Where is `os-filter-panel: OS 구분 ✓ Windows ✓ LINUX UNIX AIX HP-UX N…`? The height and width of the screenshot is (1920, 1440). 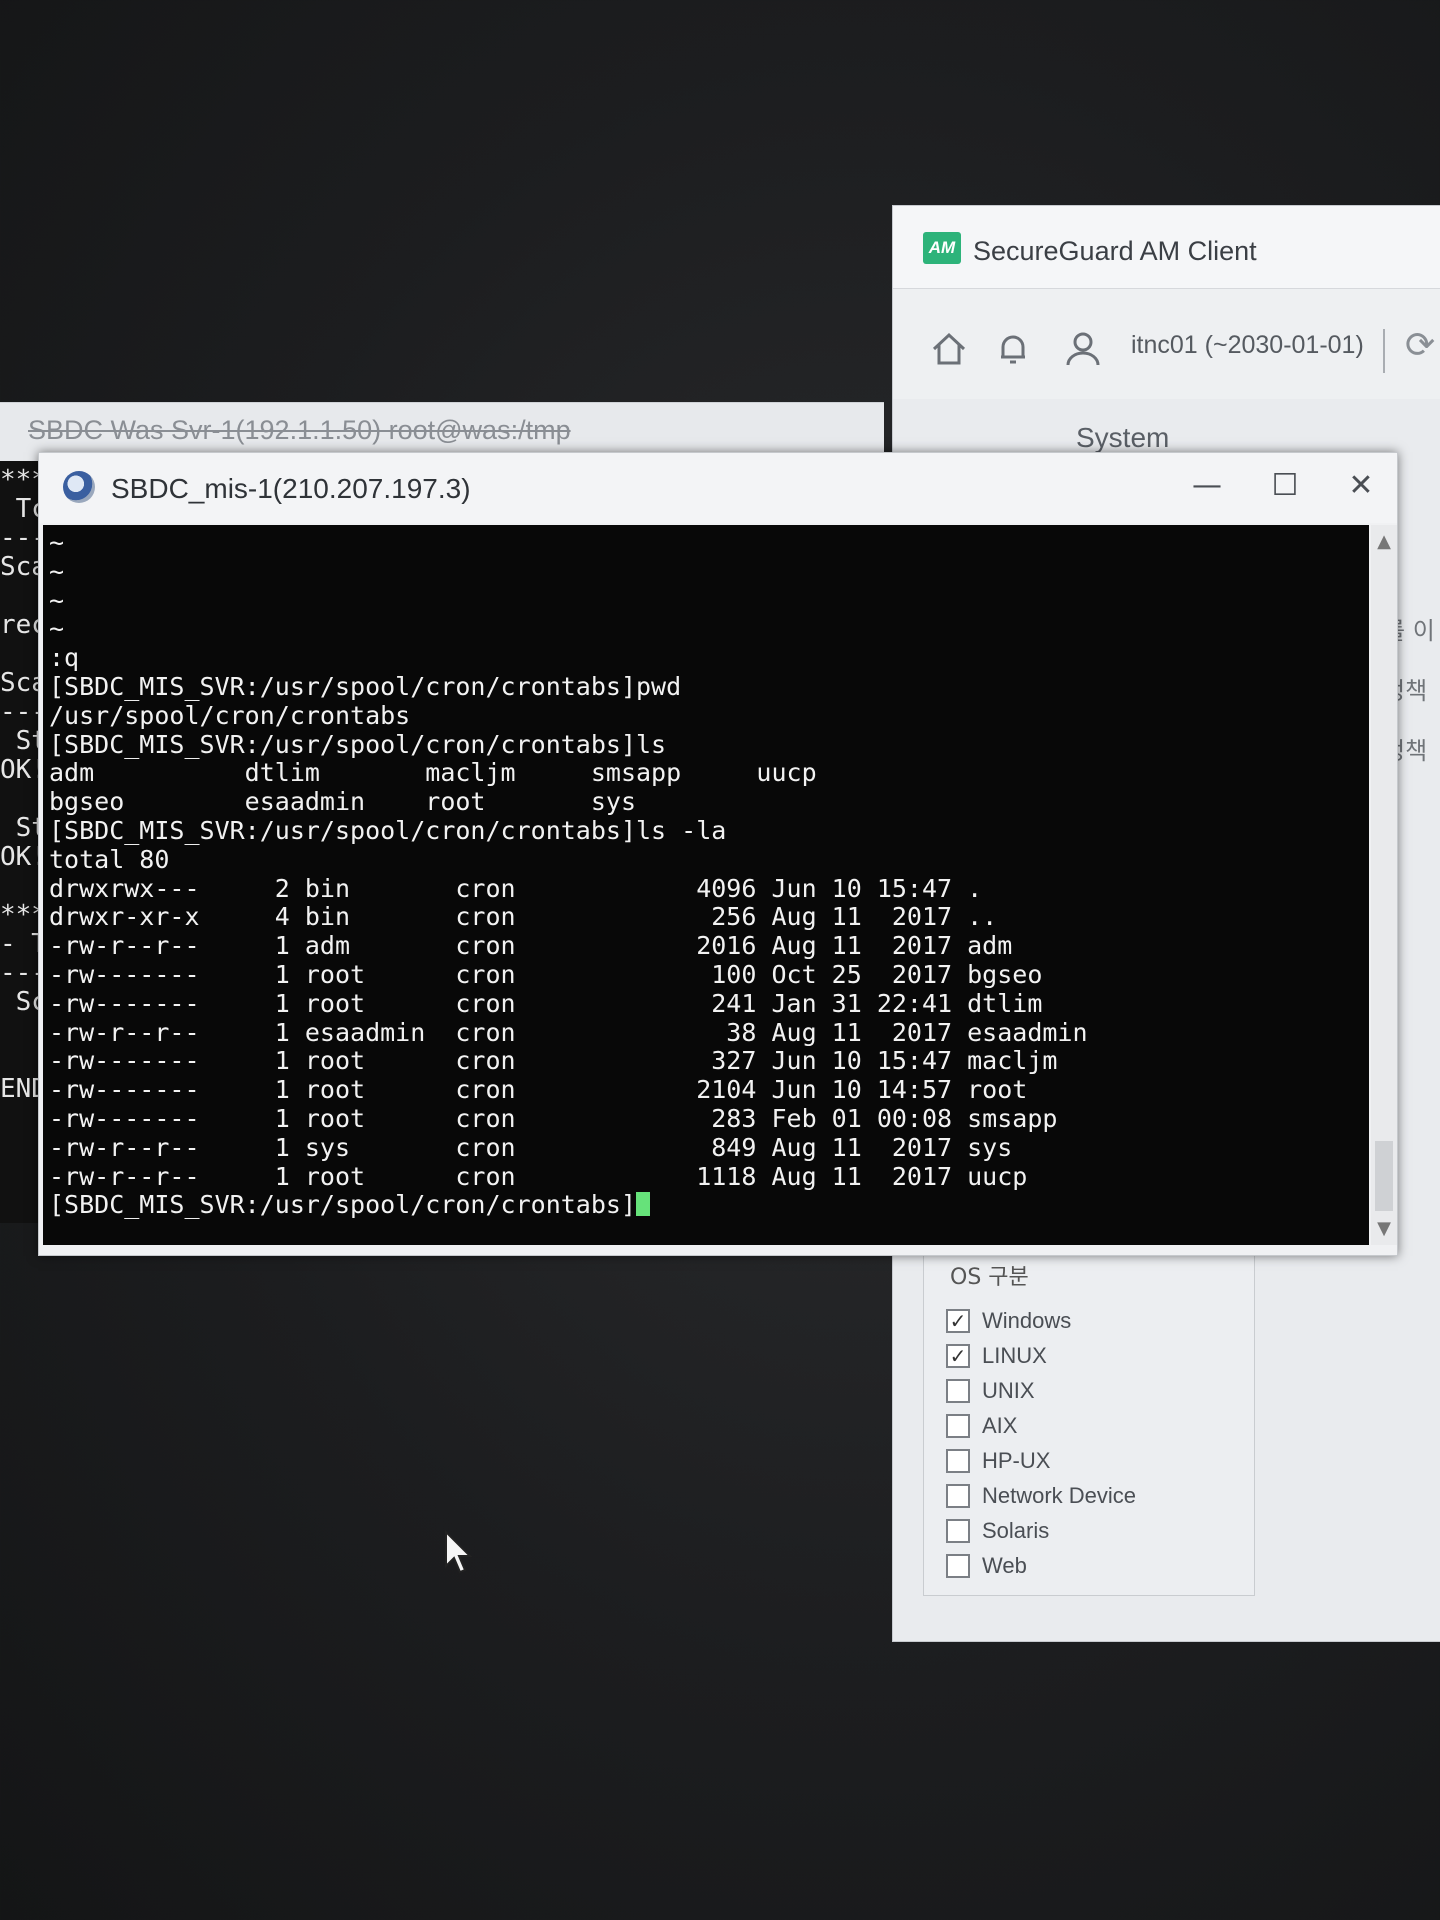
os-filter-panel: OS 구분 ✓ Windows ✓ LINUX UNIX AIX HP-UX N… is located at coordinates (1089, 1420).